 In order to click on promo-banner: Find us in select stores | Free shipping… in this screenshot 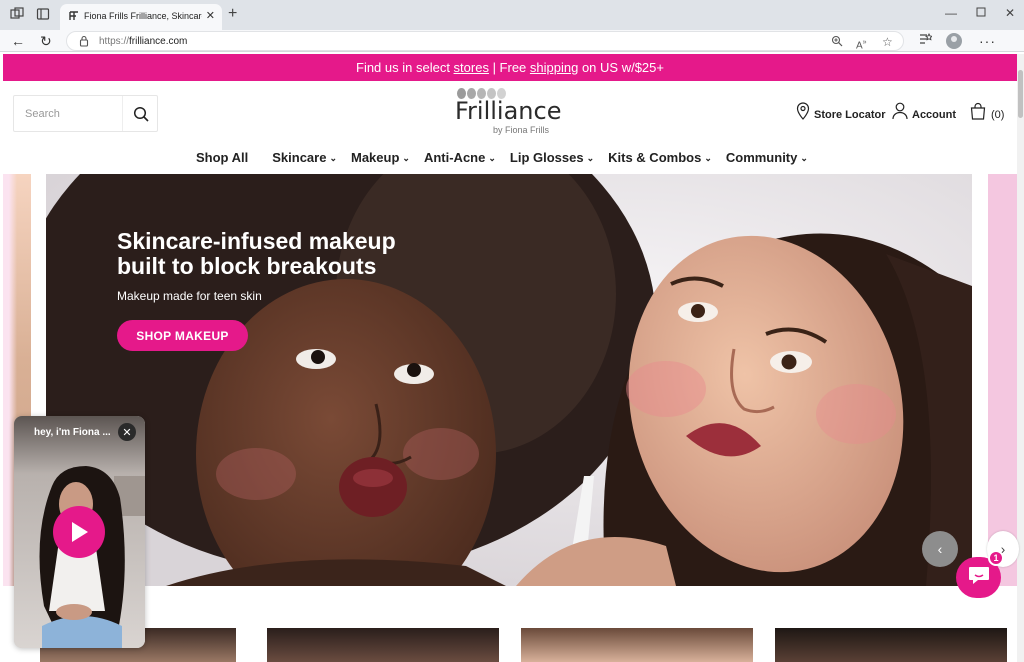, I will do `click(510, 67)`.